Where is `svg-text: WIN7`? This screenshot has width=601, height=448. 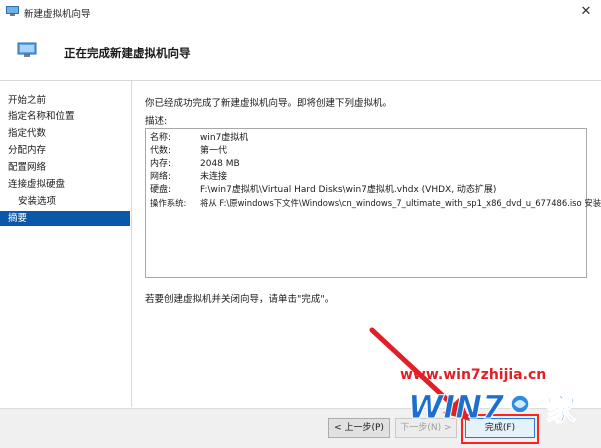 svg-text: WIN7 is located at coordinates (456, 407).